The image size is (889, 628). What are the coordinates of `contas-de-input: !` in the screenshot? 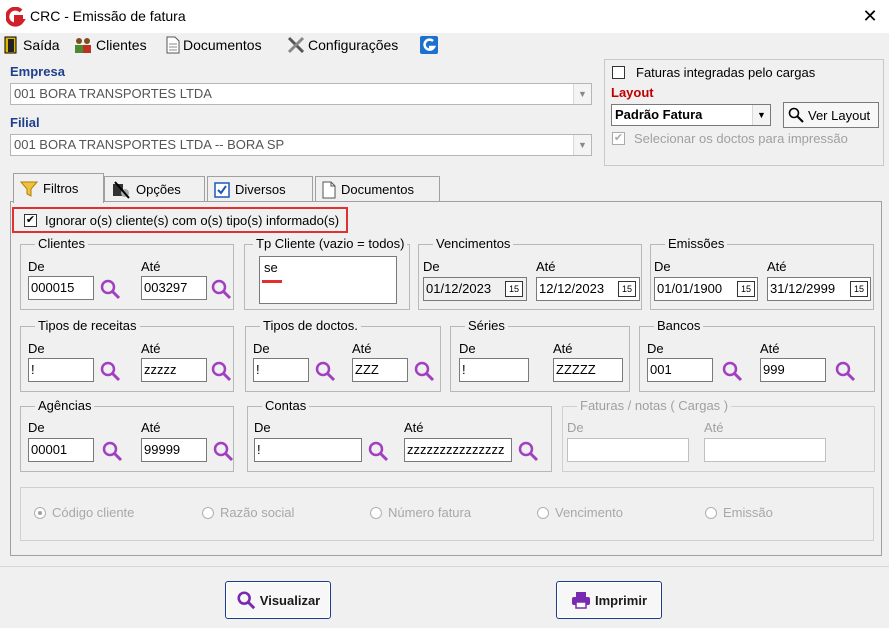 It's located at (308, 450).